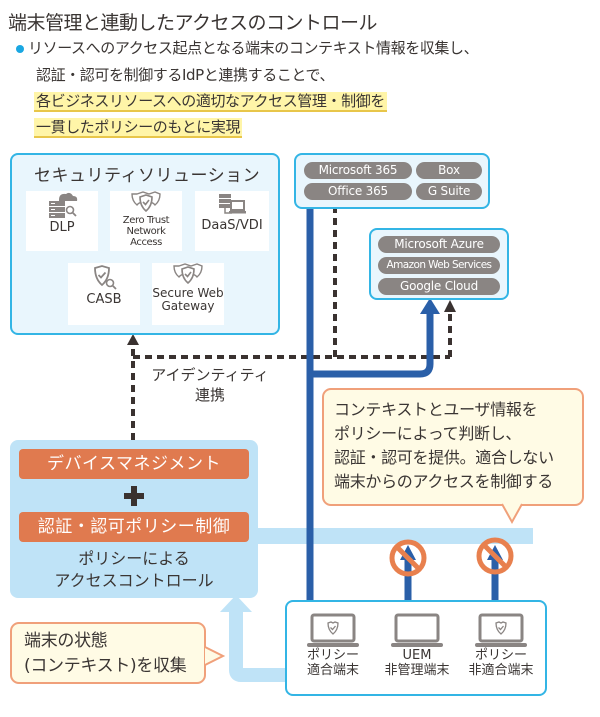 This screenshot has height=717, width=600. I want to click on identity-link-line-2: 連携, so click(209, 395).